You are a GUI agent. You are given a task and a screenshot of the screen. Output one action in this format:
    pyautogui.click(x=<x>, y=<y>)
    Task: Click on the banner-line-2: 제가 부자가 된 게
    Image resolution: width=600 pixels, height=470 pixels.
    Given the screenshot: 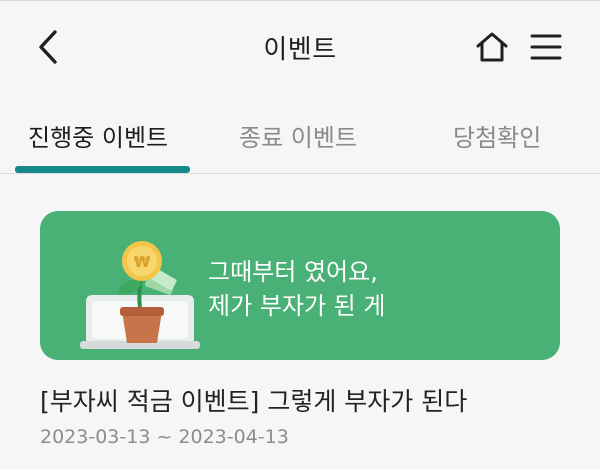 What is the action you would take?
    pyautogui.click(x=297, y=306)
    